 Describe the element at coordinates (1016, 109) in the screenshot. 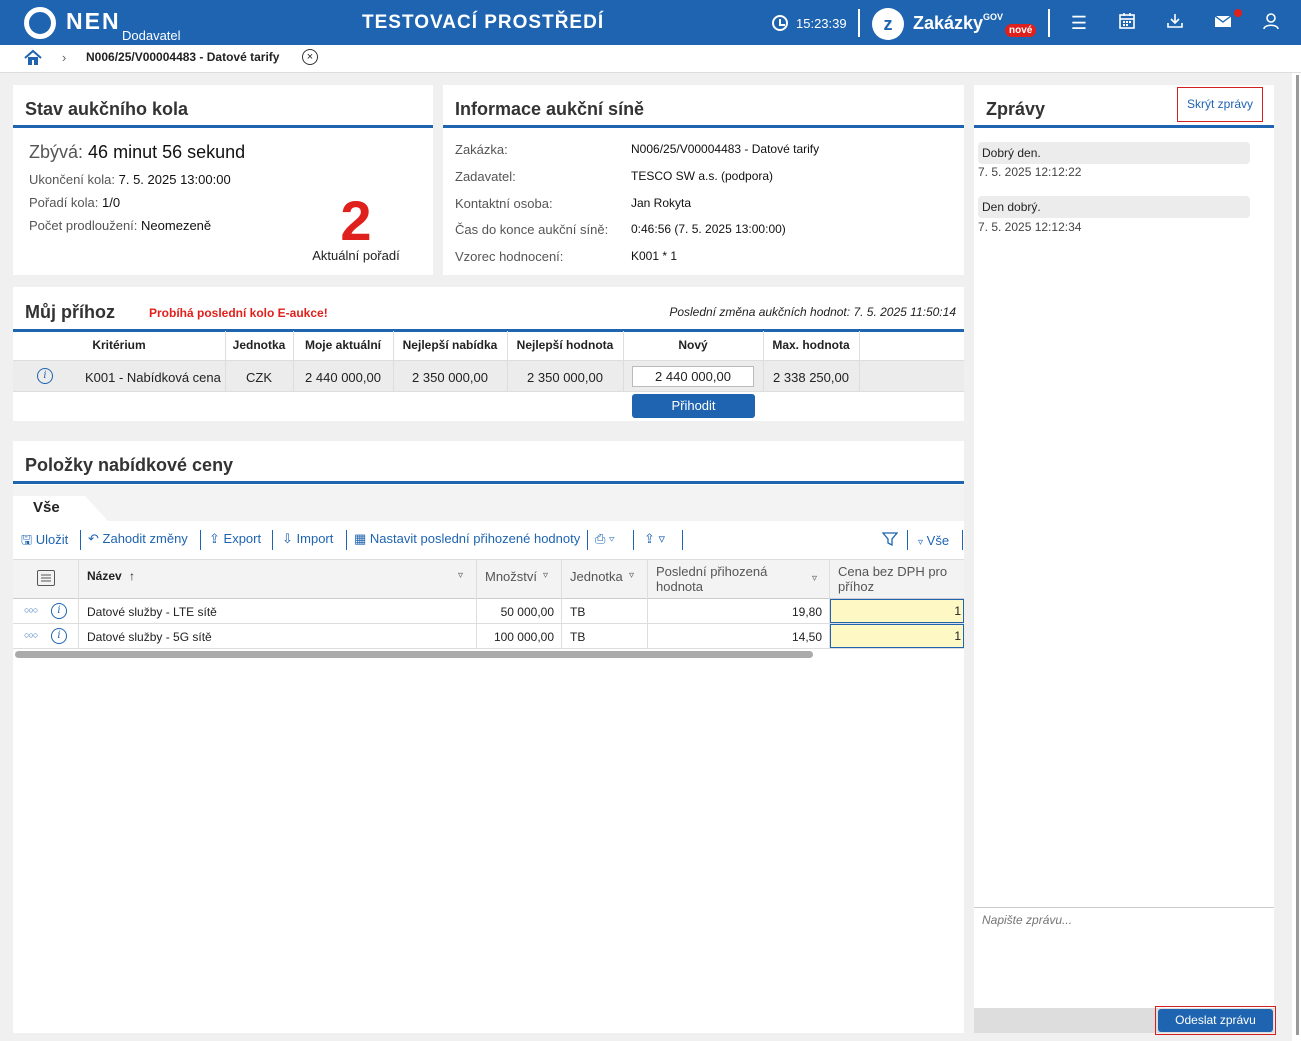

I see `panel-title: Zprávy` at that location.